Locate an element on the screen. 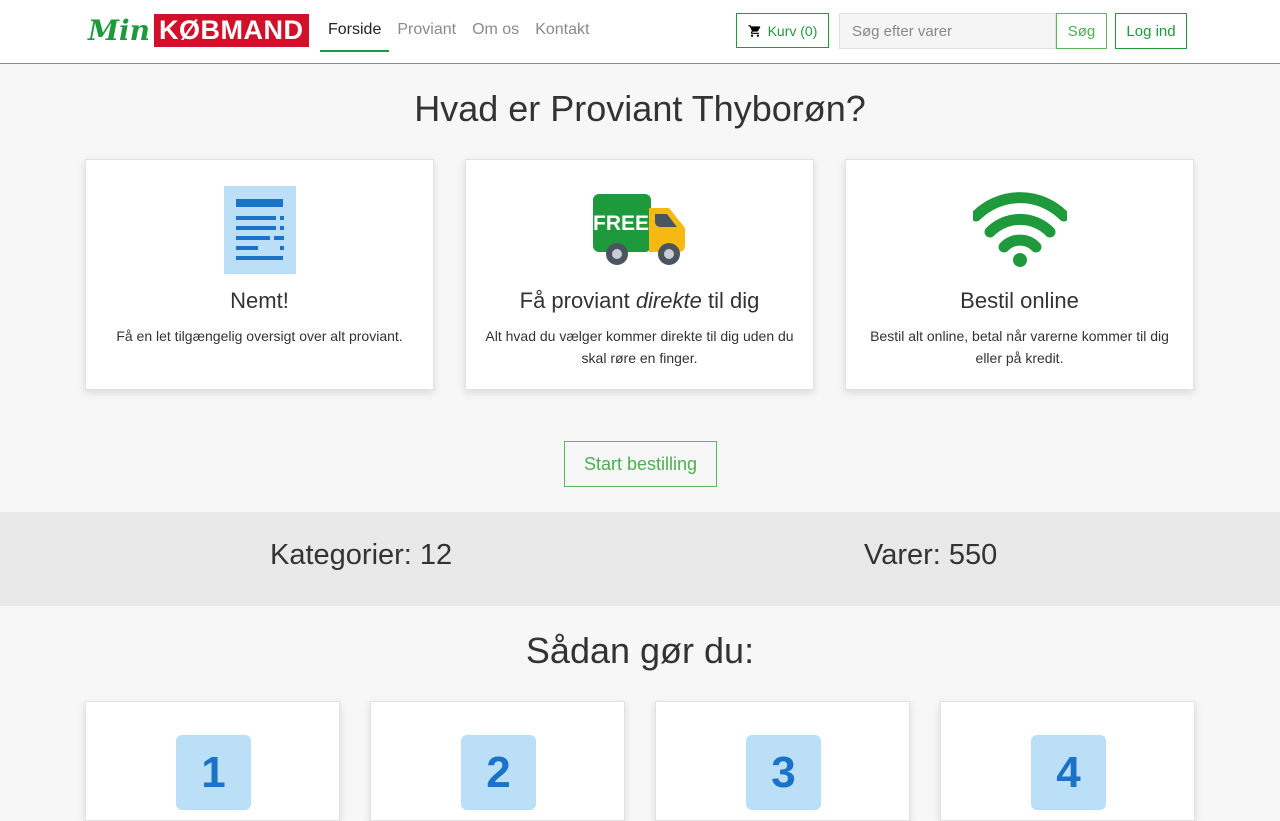 This screenshot has width=1280, height=821. step-card: 3 is located at coordinates (782, 761).